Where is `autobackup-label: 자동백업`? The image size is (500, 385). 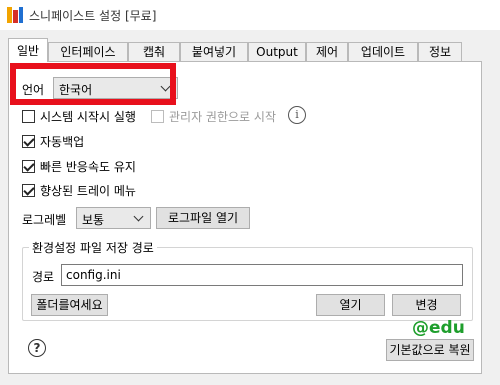
autobackup-label: 자동백업 is located at coordinates (62, 142).